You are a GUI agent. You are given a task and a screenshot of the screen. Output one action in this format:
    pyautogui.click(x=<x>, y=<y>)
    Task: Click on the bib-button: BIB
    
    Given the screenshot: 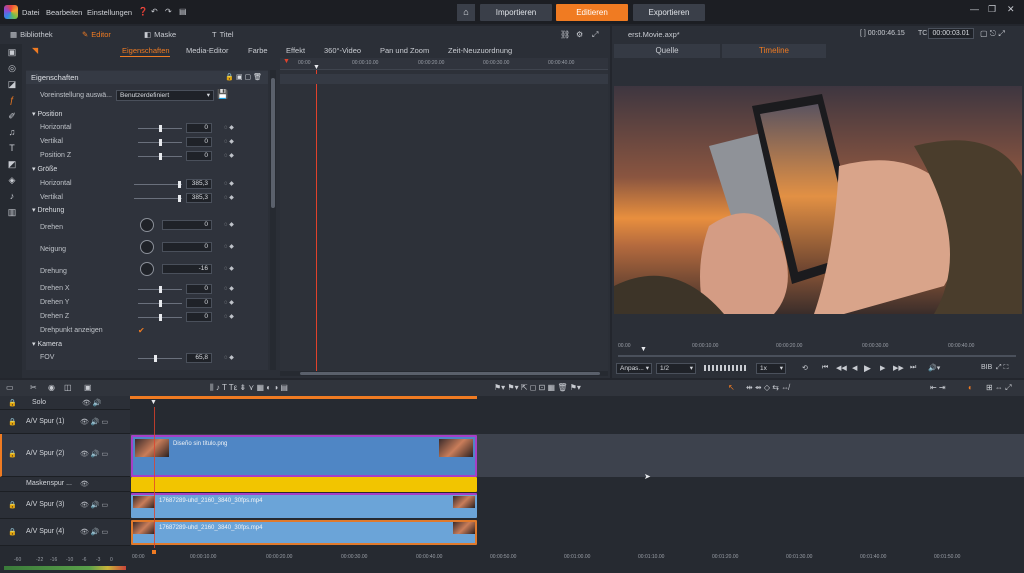 What is the action you would take?
    pyautogui.click(x=986, y=367)
    